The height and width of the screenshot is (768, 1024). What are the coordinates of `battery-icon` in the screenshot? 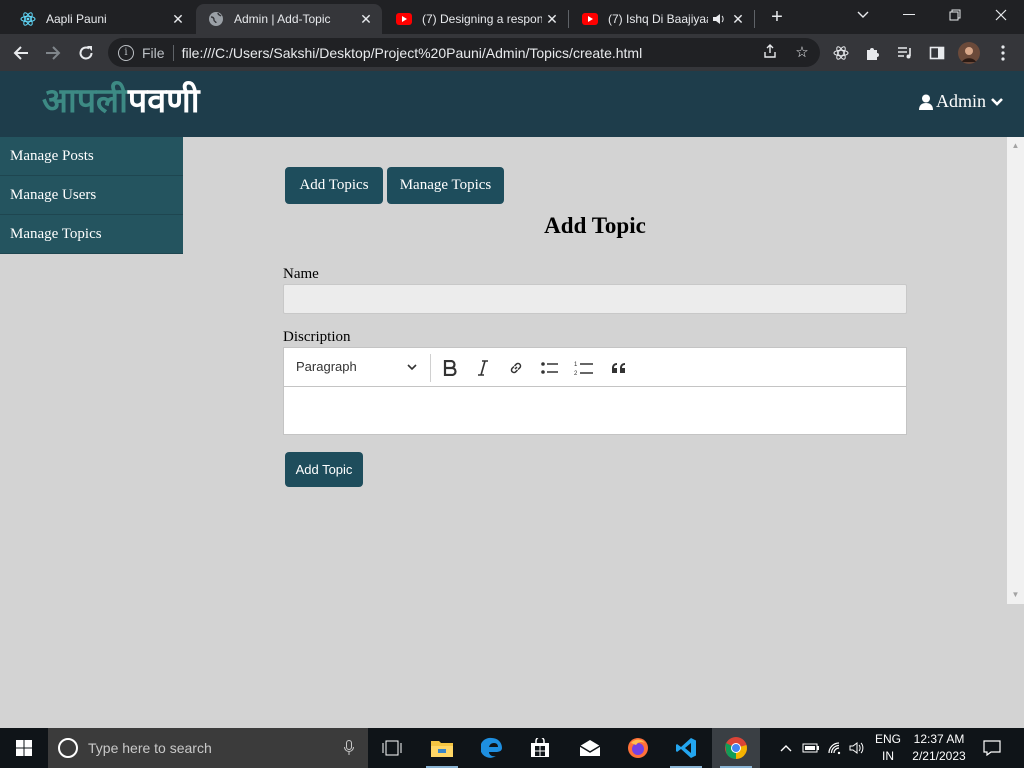 It's located at (811, 748).